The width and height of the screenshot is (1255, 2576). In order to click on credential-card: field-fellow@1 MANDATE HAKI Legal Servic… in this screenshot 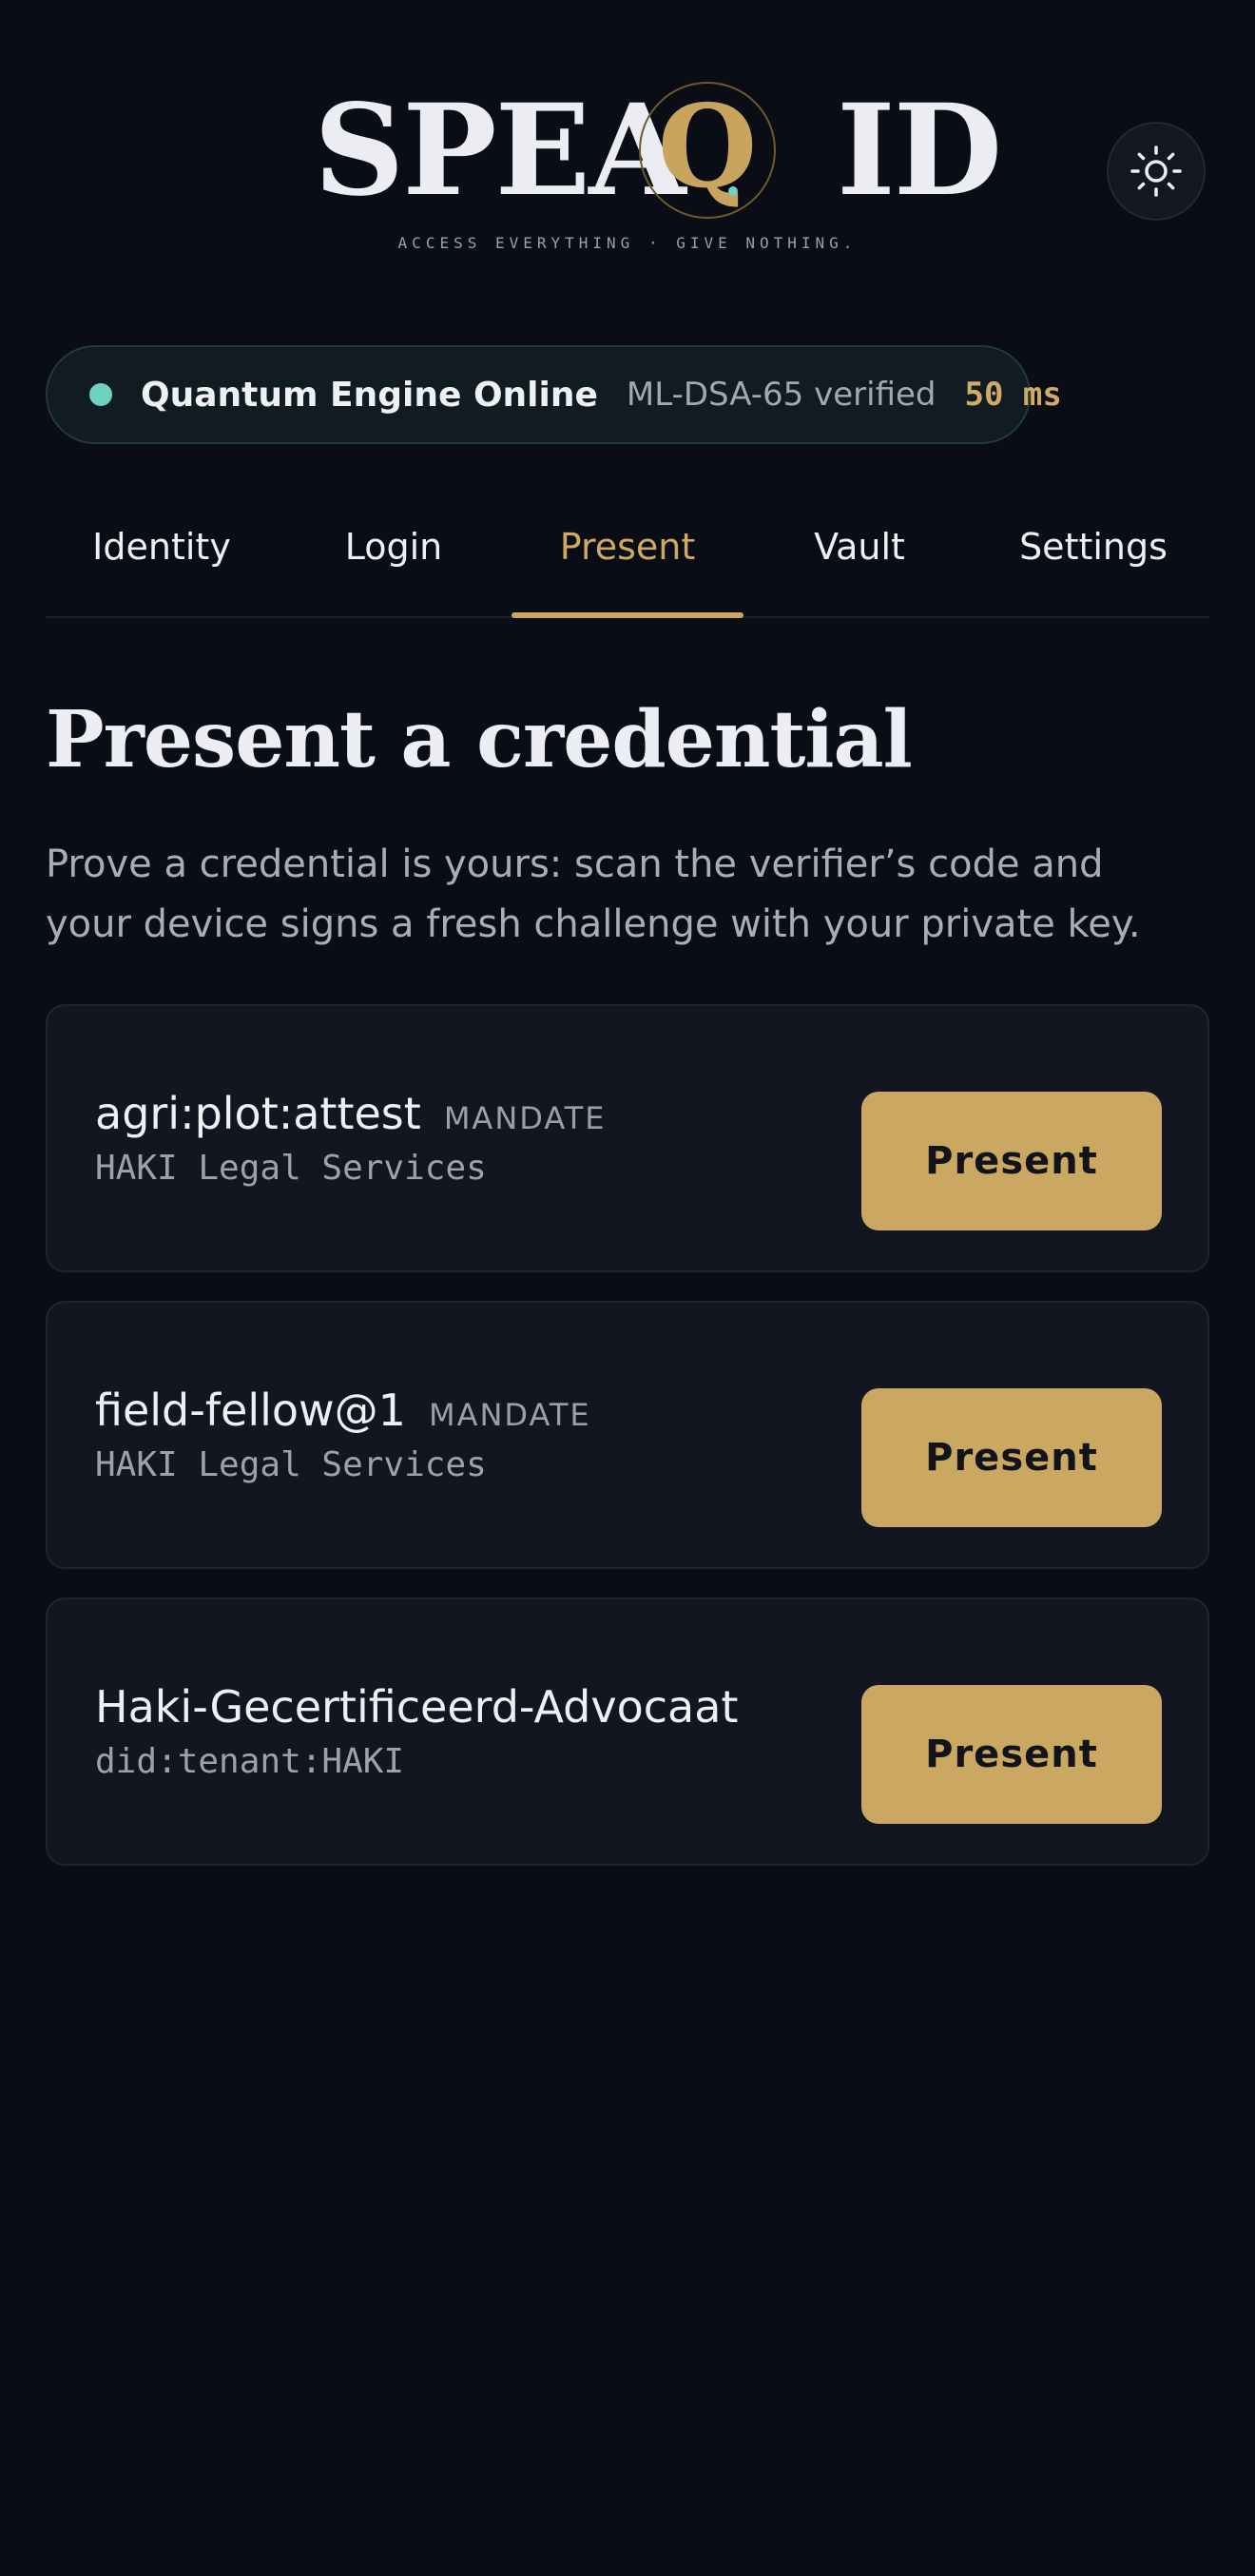, I will do `click(627, 1435)`.